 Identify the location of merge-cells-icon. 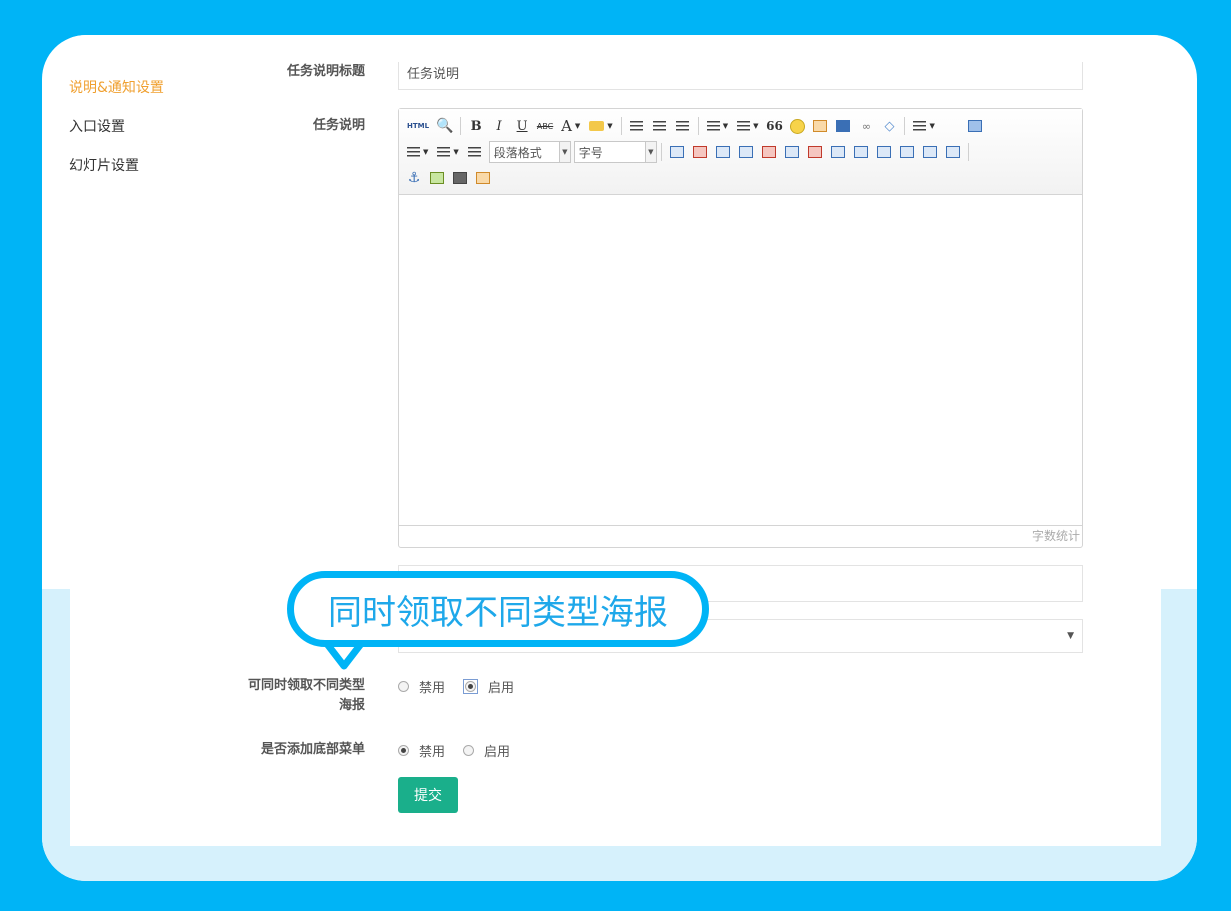
(838, 152).